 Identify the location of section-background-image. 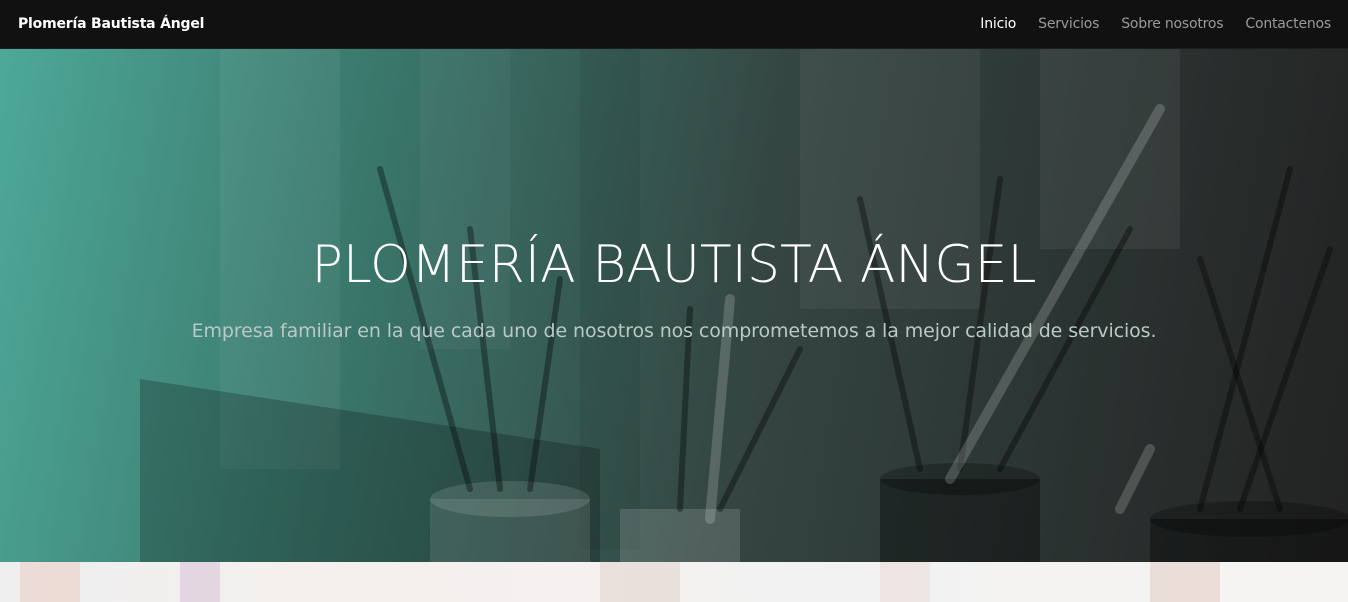
(620, 582).